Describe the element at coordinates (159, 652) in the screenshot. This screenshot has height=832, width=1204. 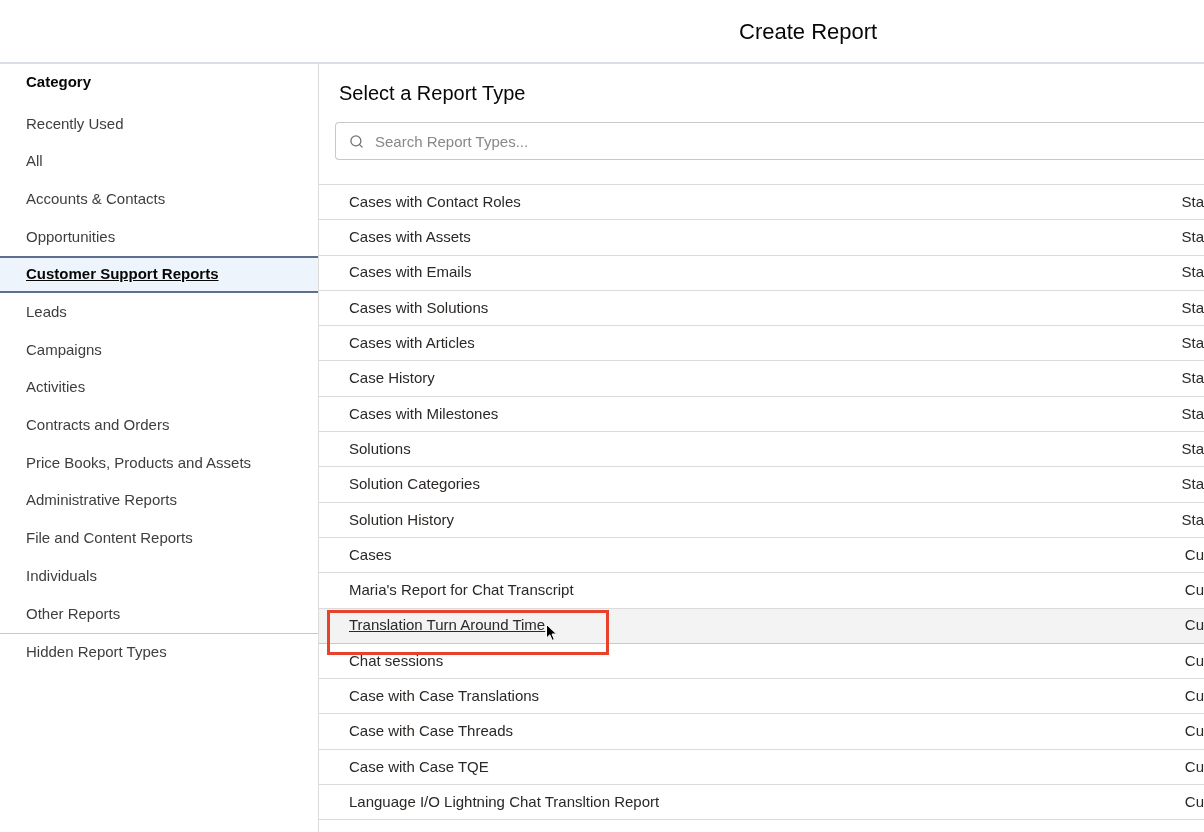
I see `category-item: Hidden Report Types` at that location.